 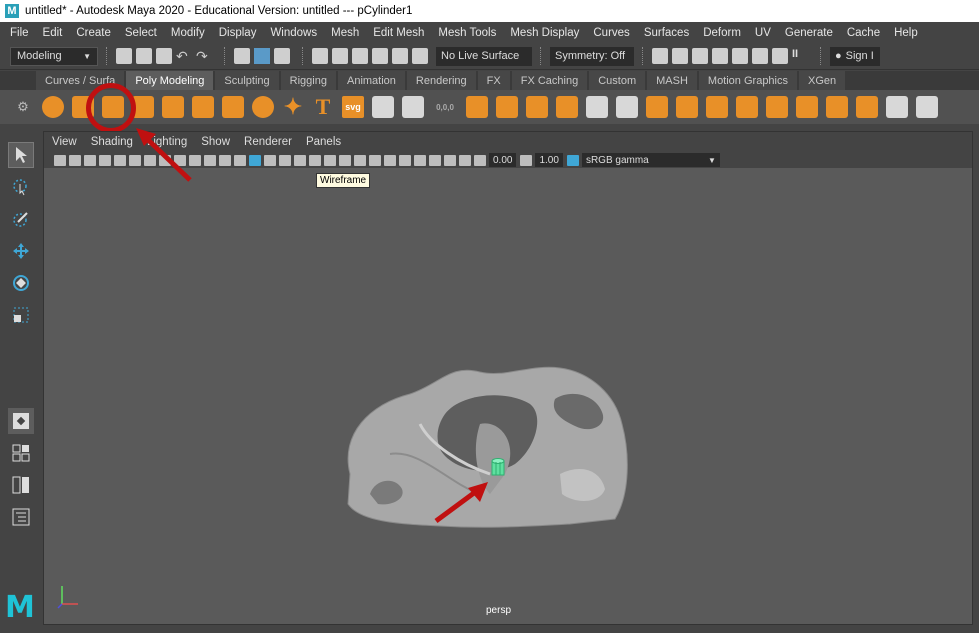 I want to click on redo-icon: ↷, so click(x=204, y=56).